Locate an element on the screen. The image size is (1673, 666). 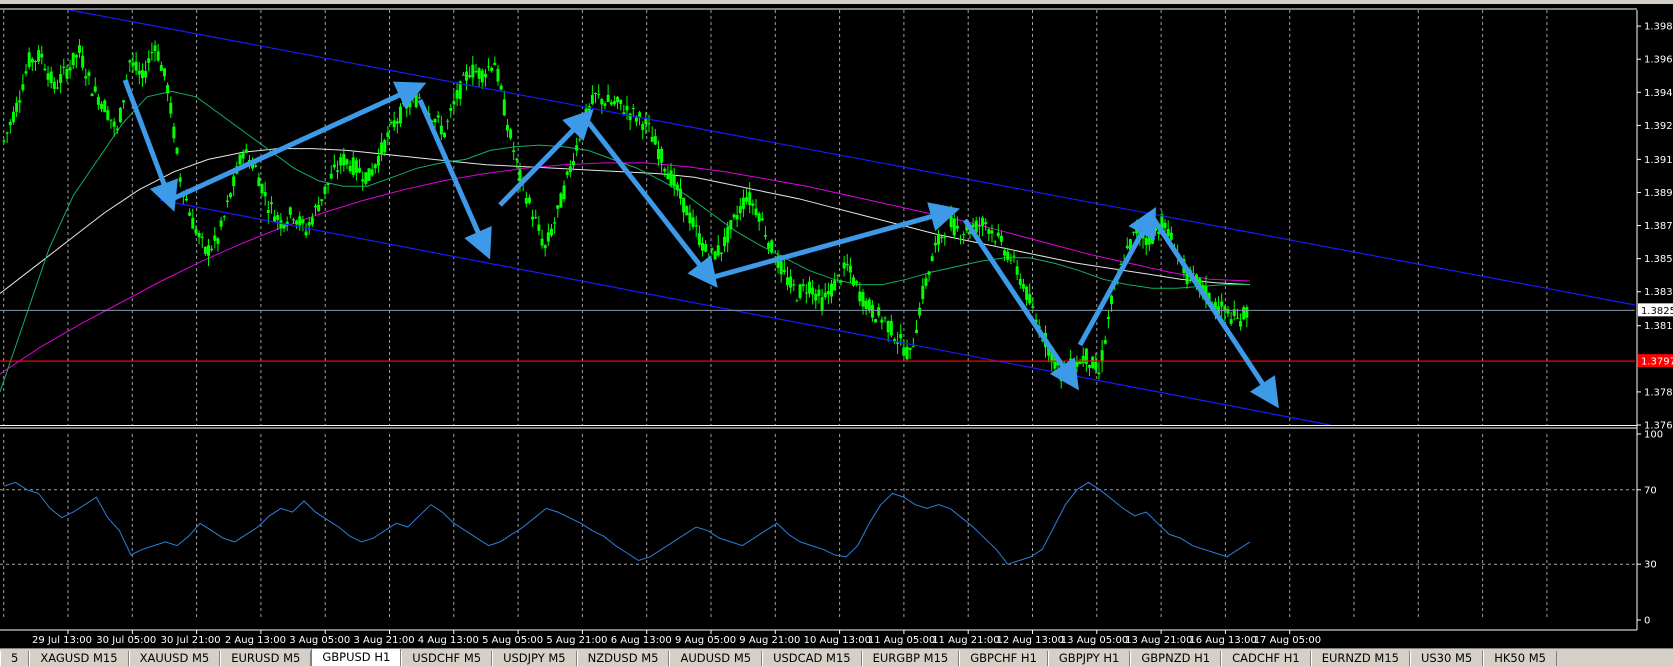
time-tick-label: 12 Aug 13:00 is located at coordinates (1030, 640).